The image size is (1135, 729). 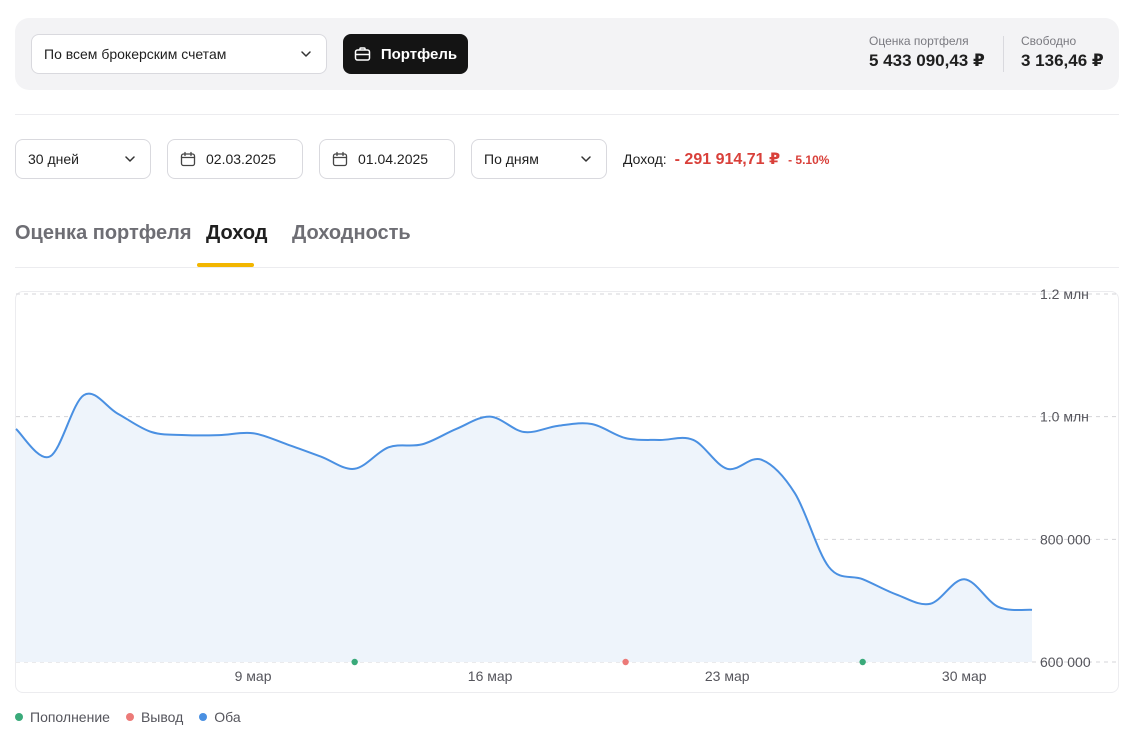 I want to click on free-cash-caption: Свободно, so click(x=1049, y=41).